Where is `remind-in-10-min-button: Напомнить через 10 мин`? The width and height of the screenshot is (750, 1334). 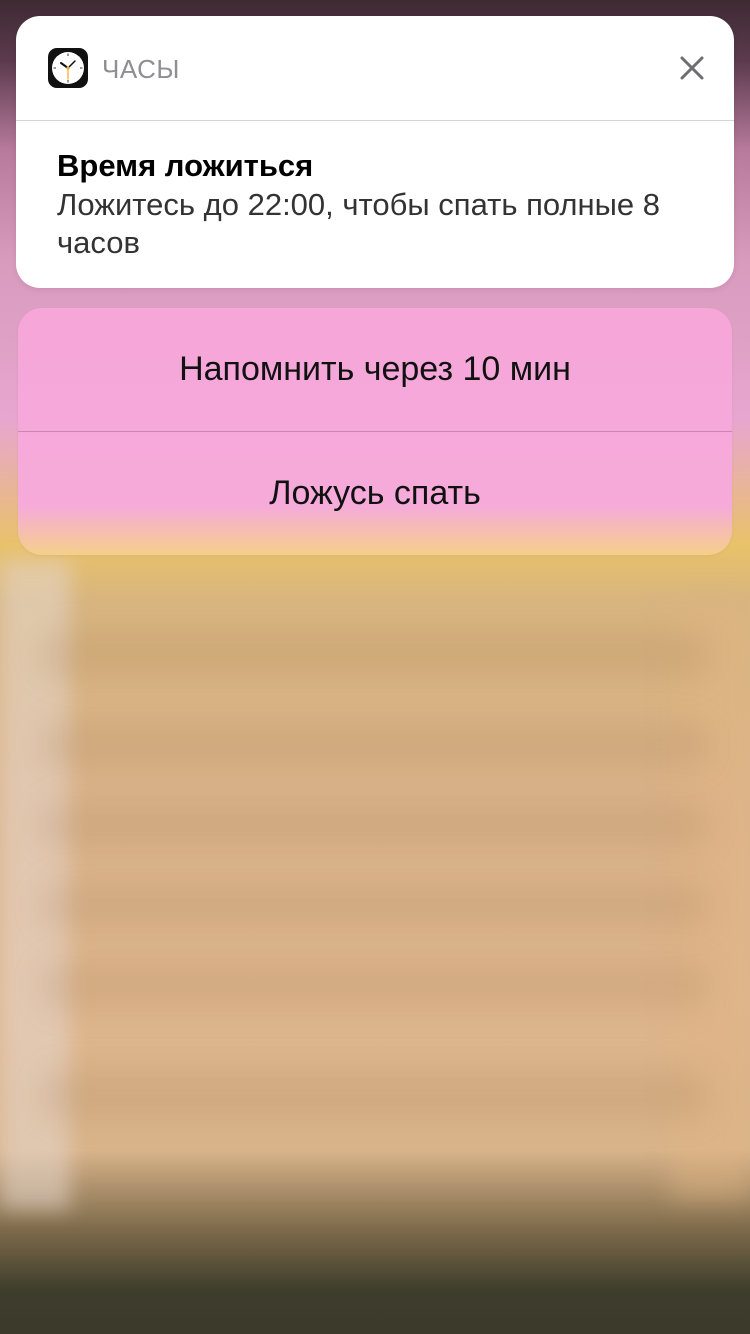 remind-in-10-min-button: Напомнить через 10 мин is located at coordinates (375, 369).